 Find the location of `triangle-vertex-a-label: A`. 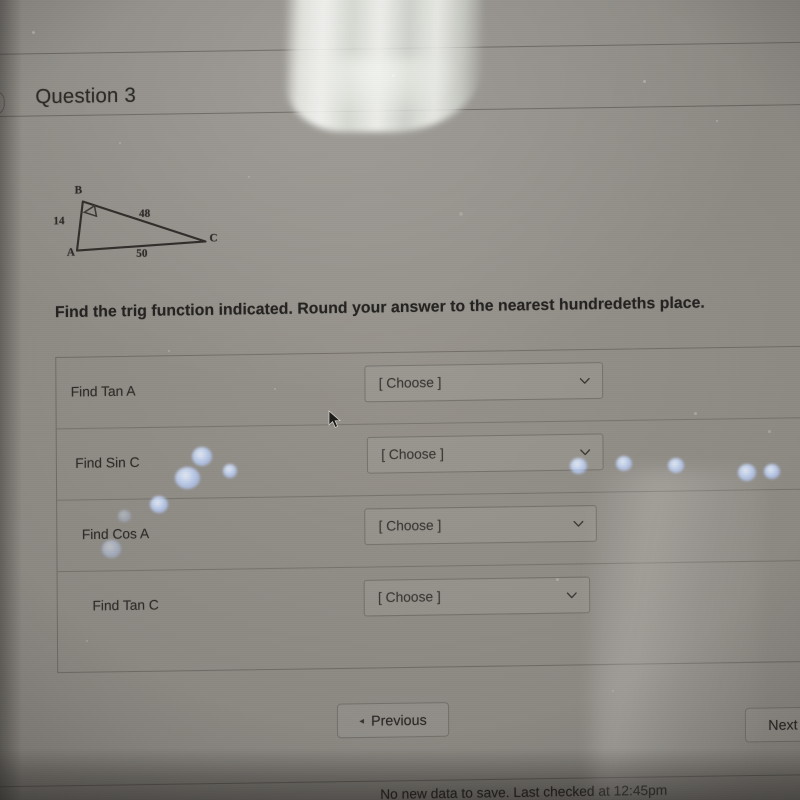

triangle-vertex-a-label: A is located at coordinates (70, 252).